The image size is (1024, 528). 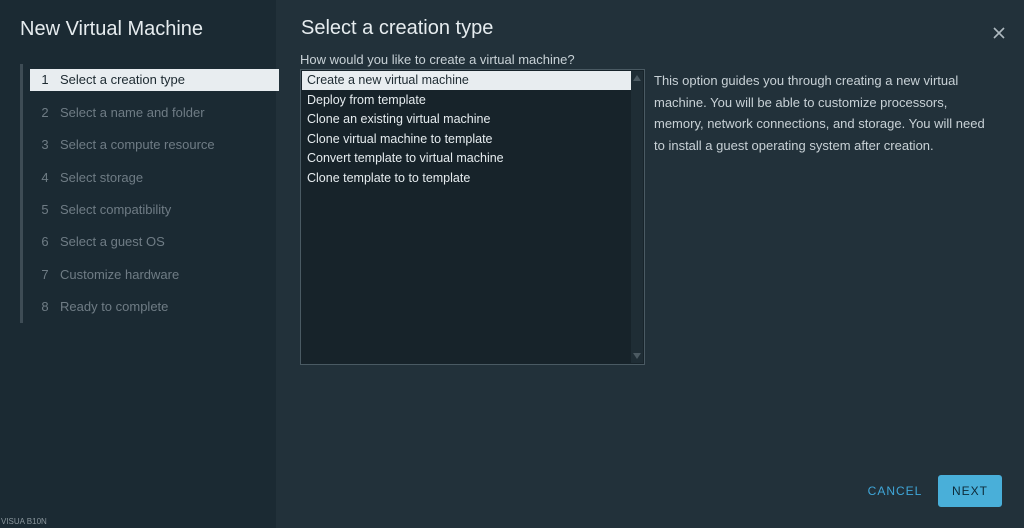 What do you see at coordinates (970, 491) in the screenshot?
I see `next-button: NEXT` at bounding box center [970, 491].